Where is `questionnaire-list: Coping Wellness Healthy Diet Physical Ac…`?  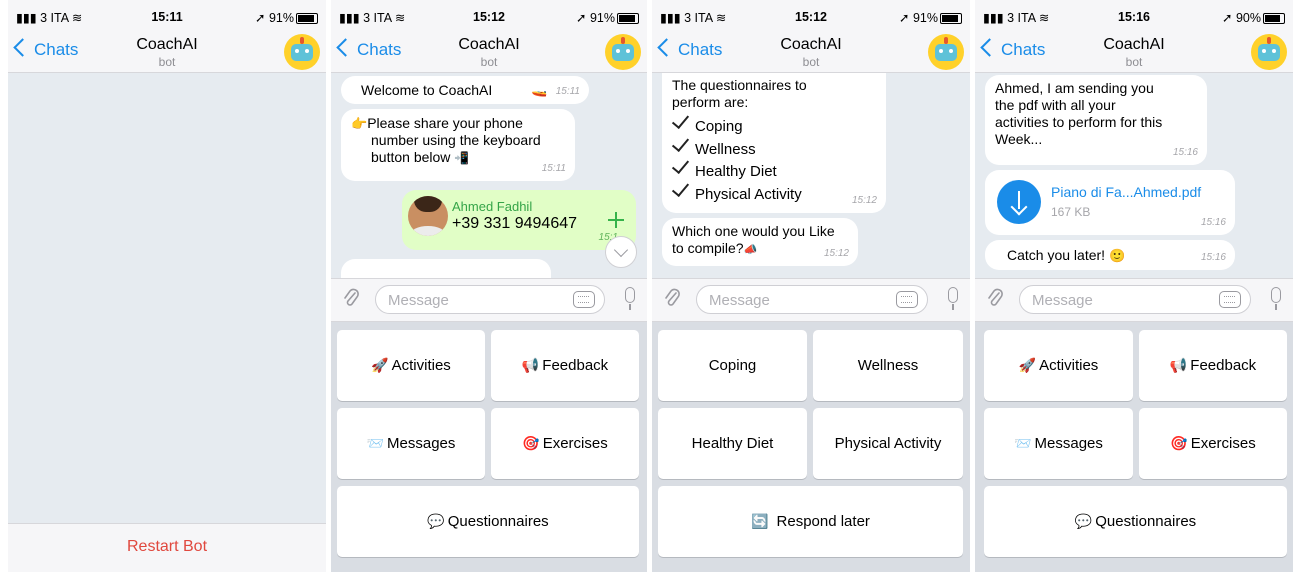
questionnaire-list: Coping Wellness Healthy Diet Physical Ac… is located at coordinates (773, 157).